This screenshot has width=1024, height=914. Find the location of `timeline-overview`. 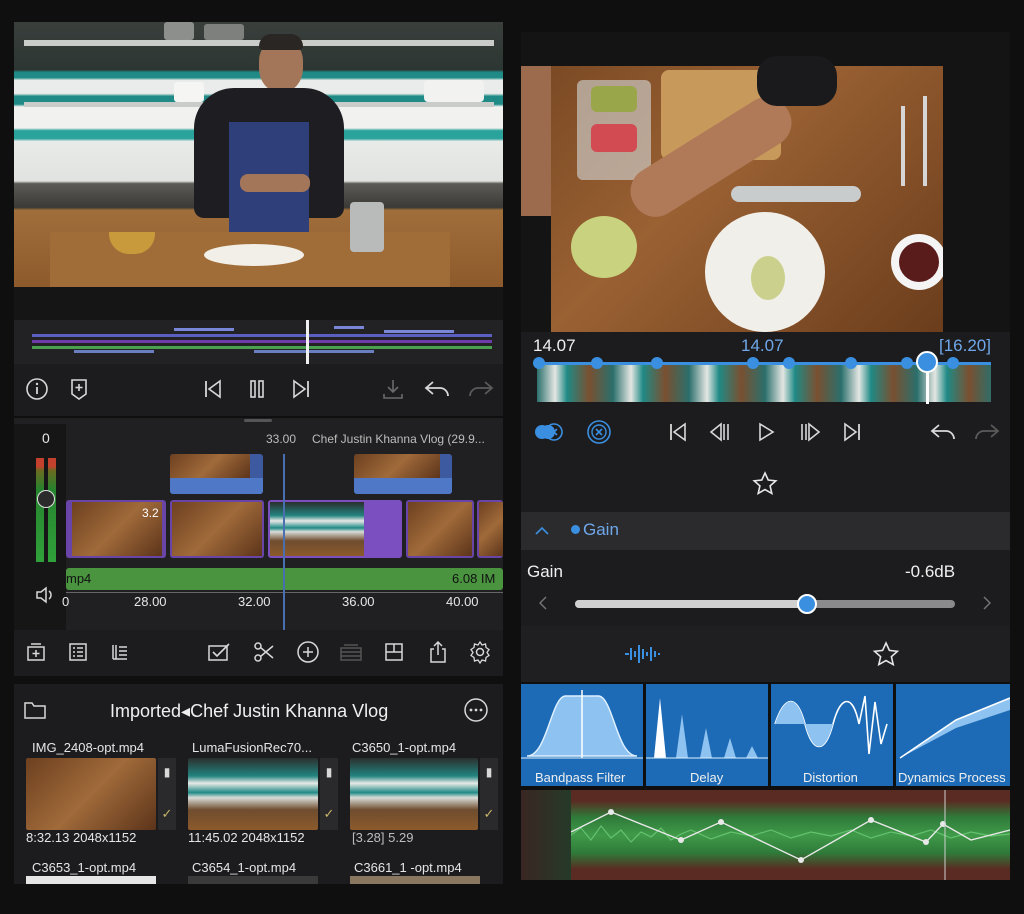

timeline-overview is located at coordinates (258, 342).